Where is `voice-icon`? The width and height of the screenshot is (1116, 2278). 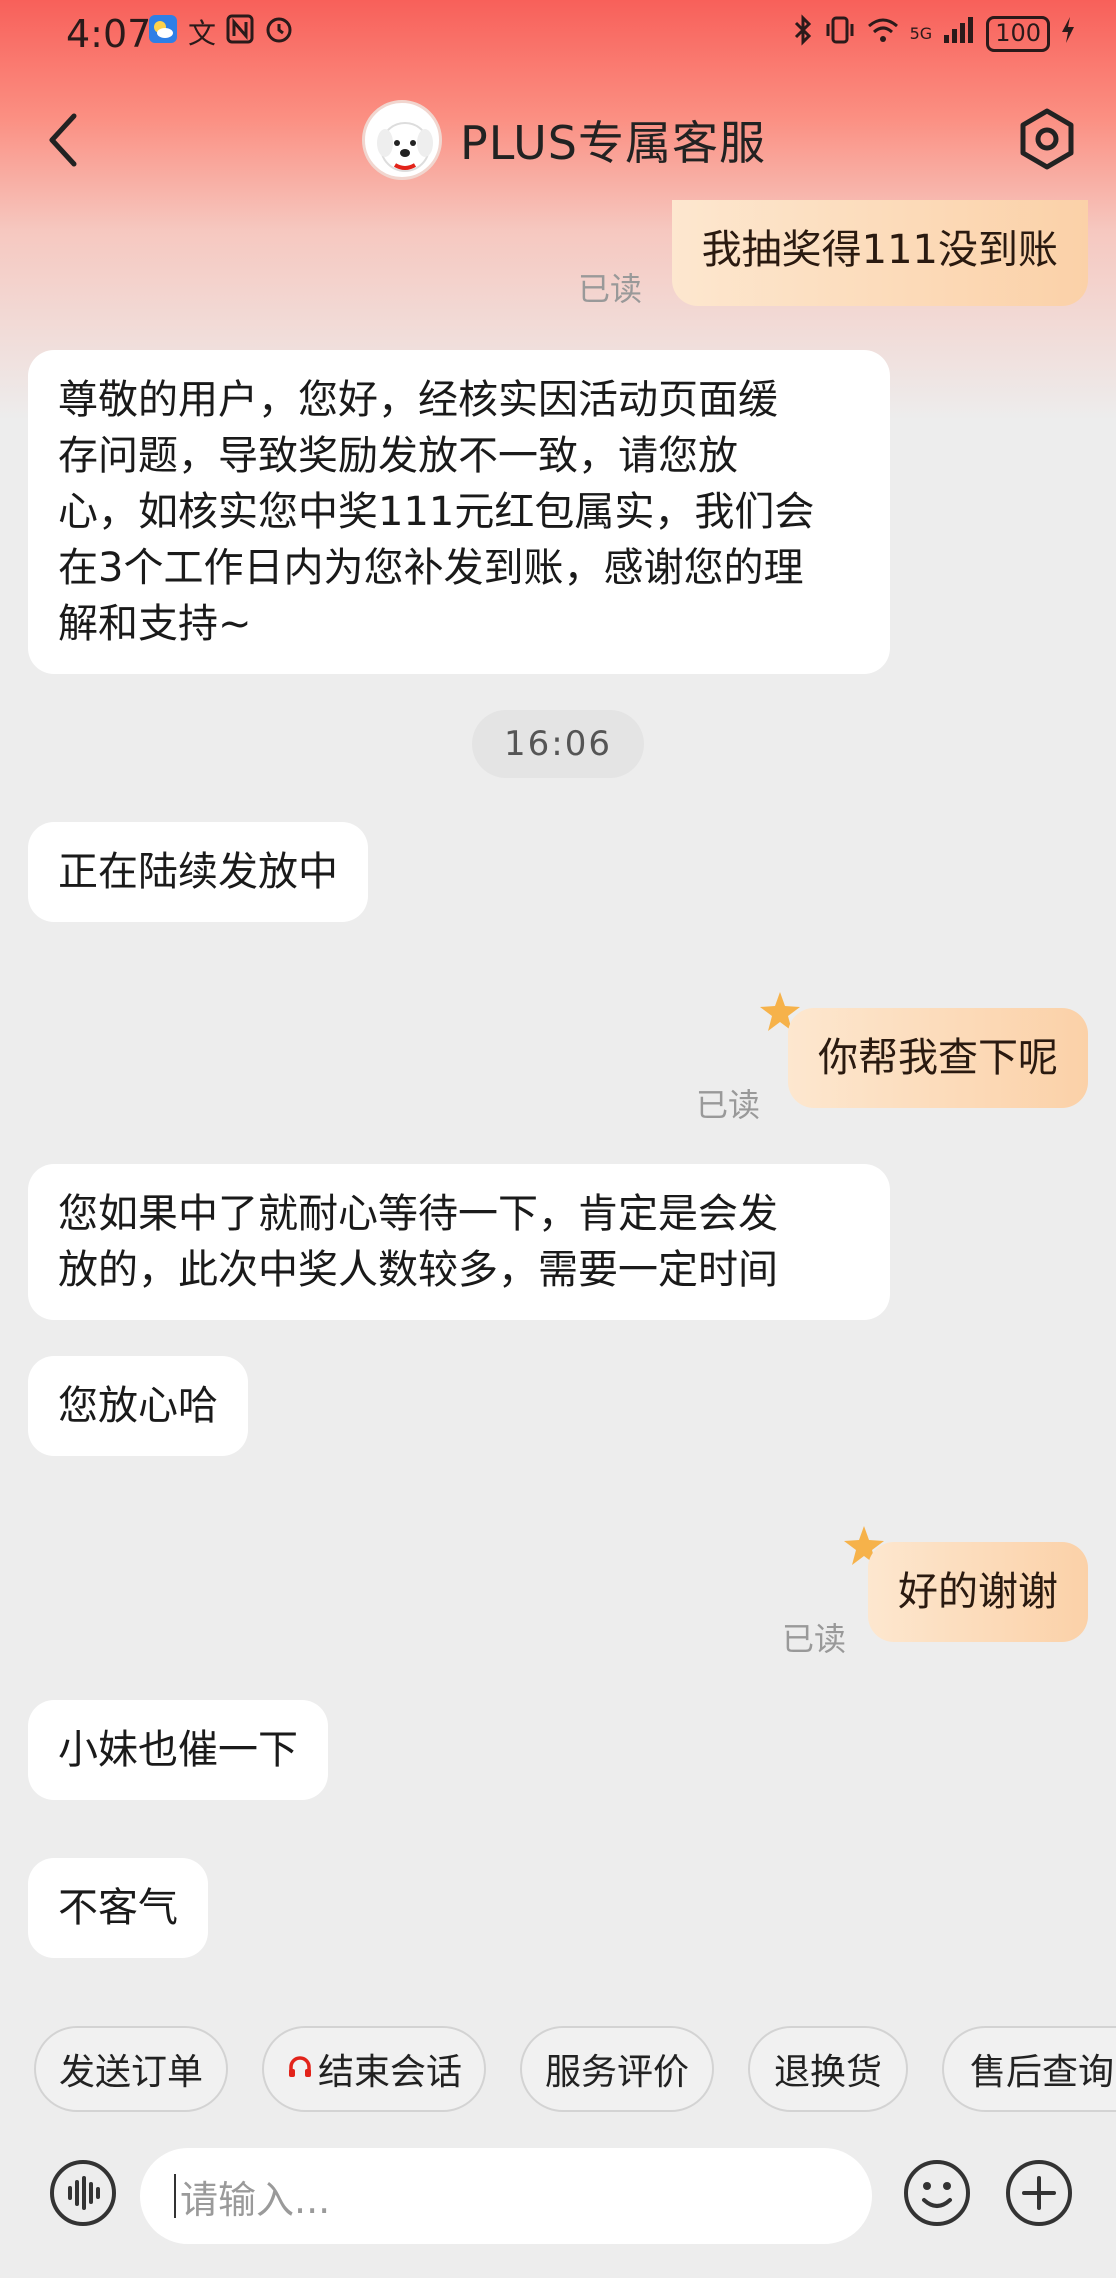 voice-icon is located at coordinates (83, 2193).